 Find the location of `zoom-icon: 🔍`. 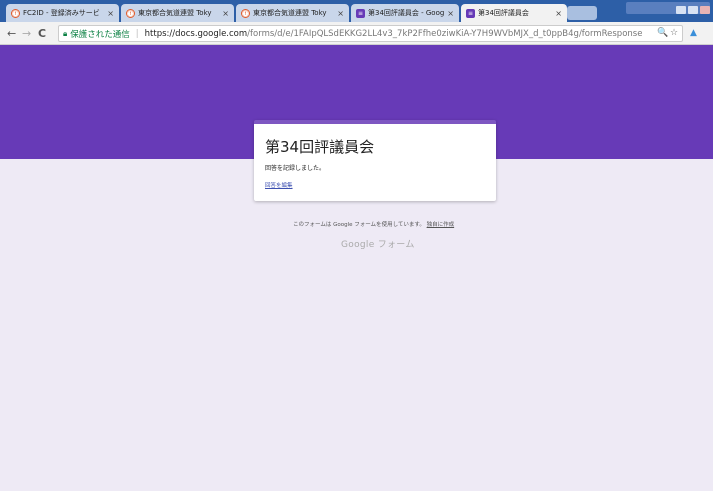

zoom-icon: 🔍 is located at coordinates (662, 33).